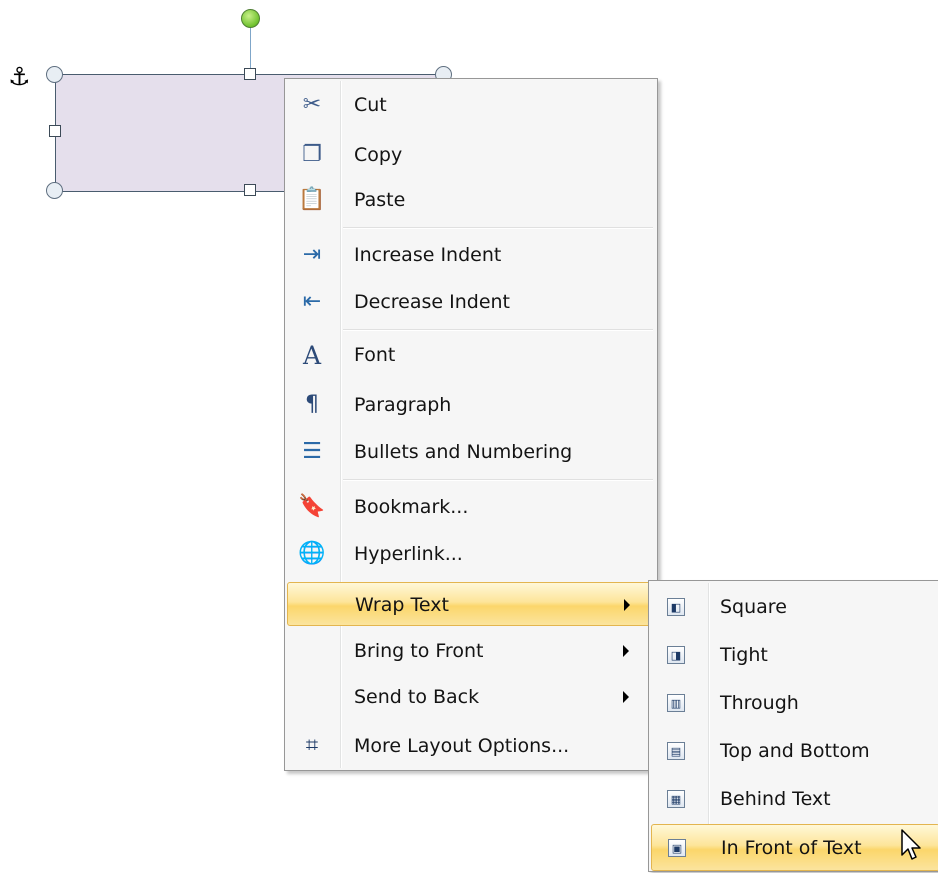  I want to click on layout-options-icon: ⌗, so click(312, 745).